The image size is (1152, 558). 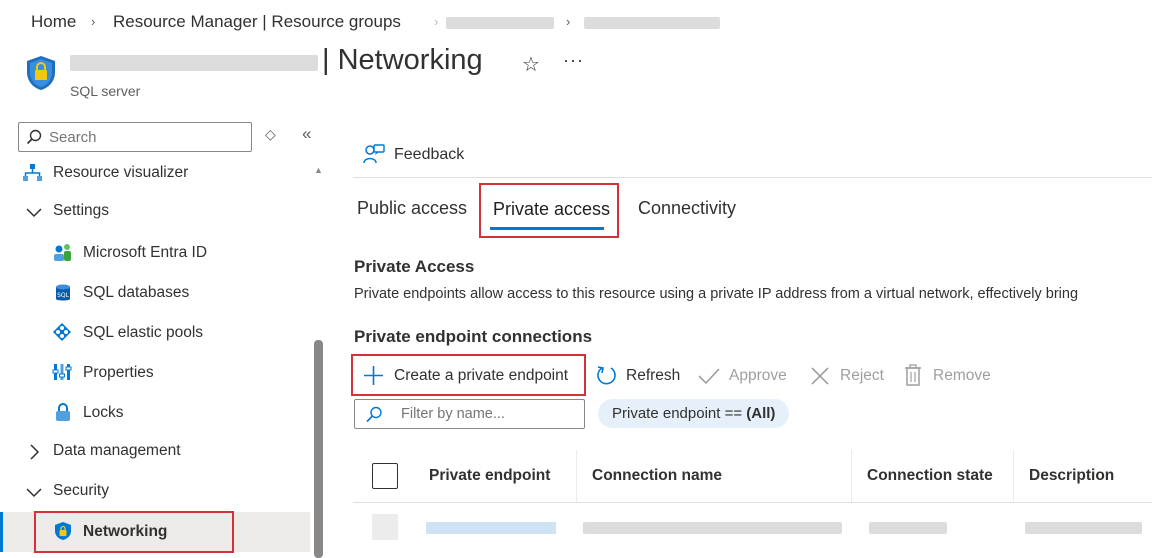 What do you see at coordinates (120, 173) in the screenshot?
I see `sidebar-item-resource-visualizer: Resource visualizer` at bounding box center [120, 173].